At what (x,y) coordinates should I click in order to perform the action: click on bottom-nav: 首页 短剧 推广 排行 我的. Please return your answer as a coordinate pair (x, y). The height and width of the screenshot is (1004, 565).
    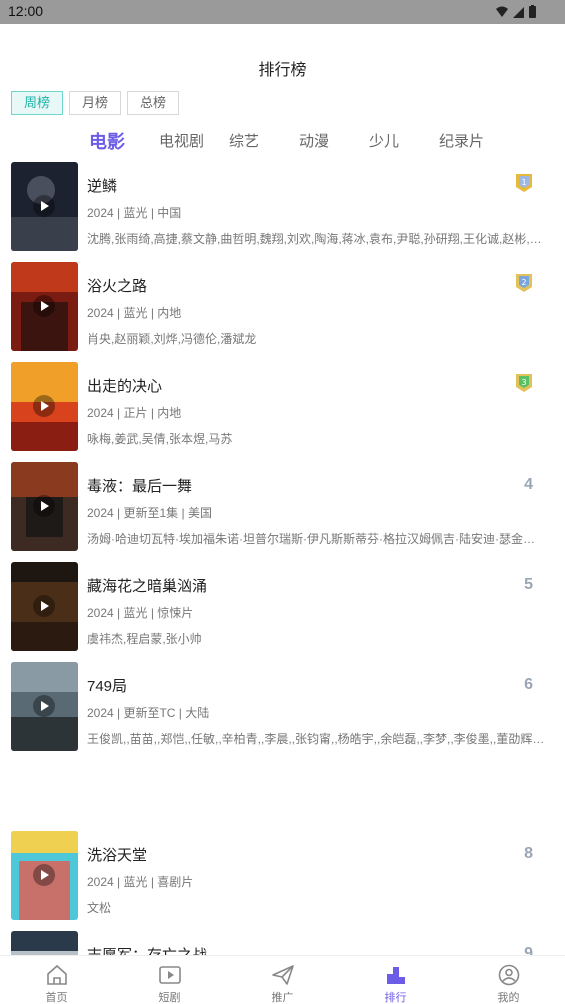
    Looking at the image, I should click on (282, 979).